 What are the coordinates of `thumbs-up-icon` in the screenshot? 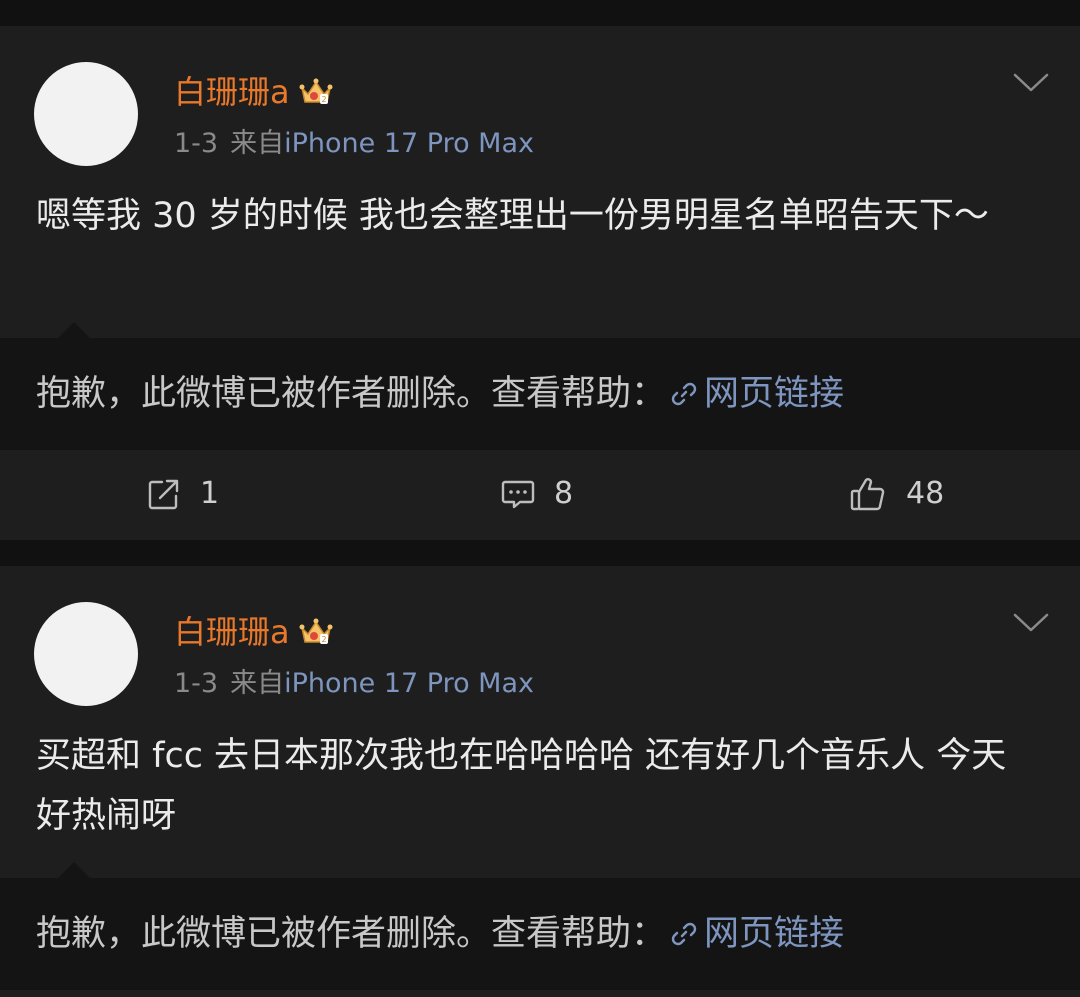 It's located at (867, 494).